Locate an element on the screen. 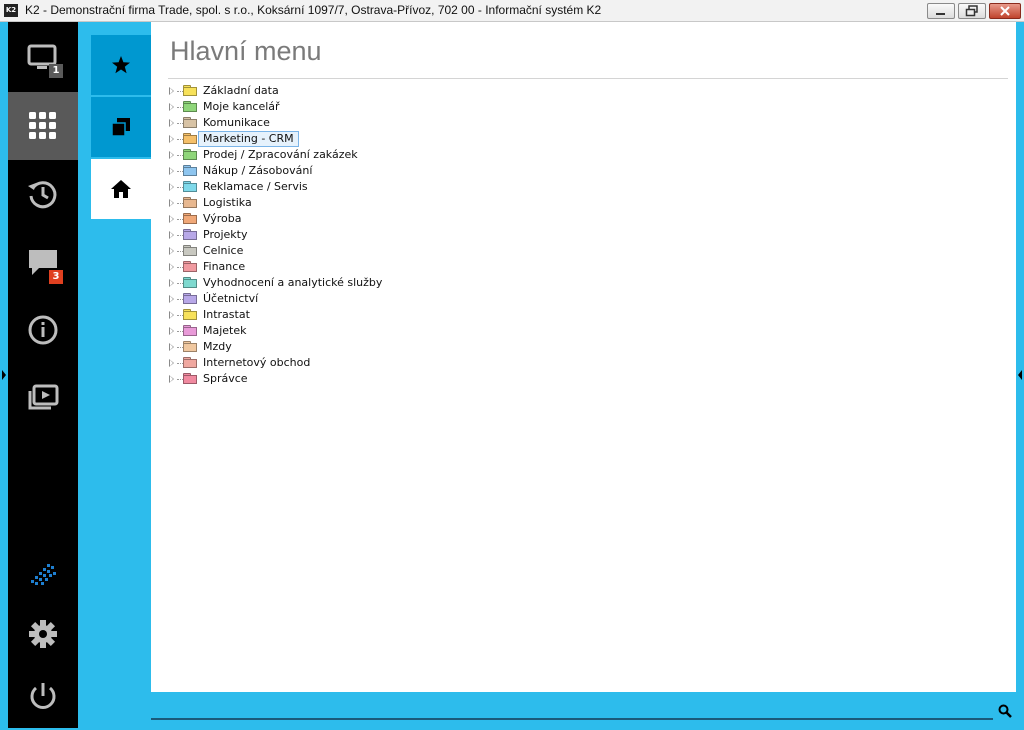  power-icon is located at coordinates (43, 696).